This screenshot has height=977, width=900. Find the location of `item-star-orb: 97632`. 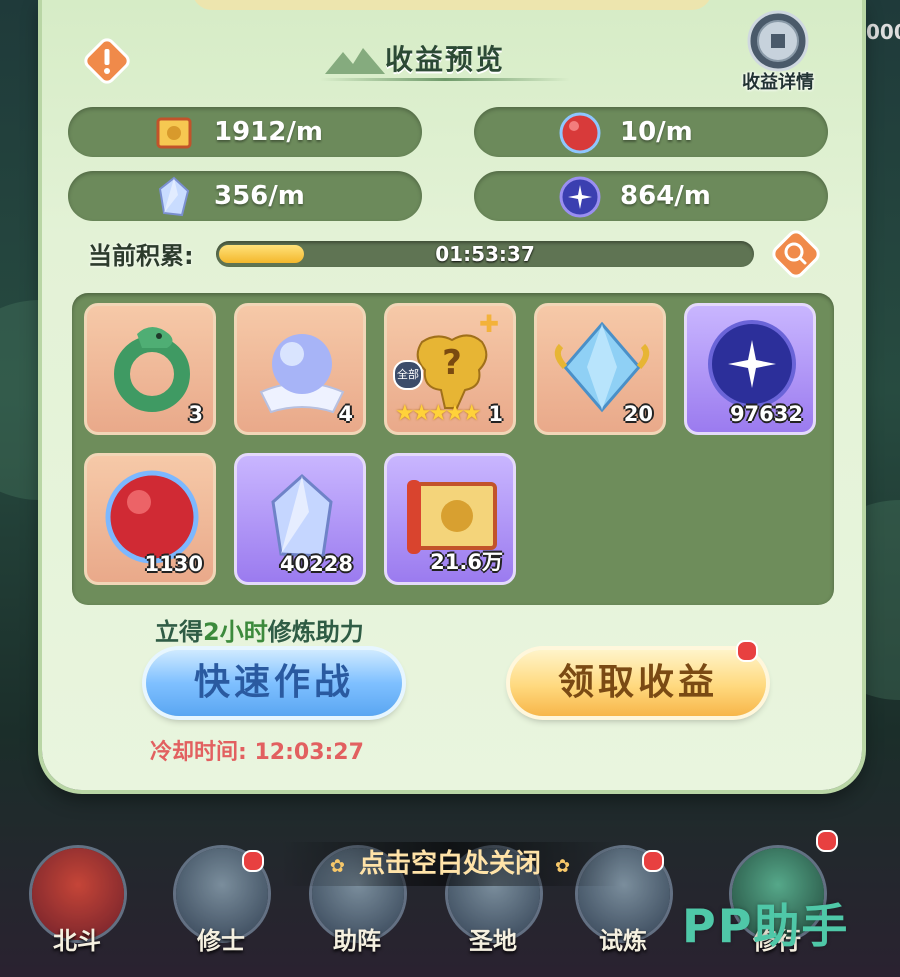

item-star-orb: 97632 is located at coordinates (750, 369).